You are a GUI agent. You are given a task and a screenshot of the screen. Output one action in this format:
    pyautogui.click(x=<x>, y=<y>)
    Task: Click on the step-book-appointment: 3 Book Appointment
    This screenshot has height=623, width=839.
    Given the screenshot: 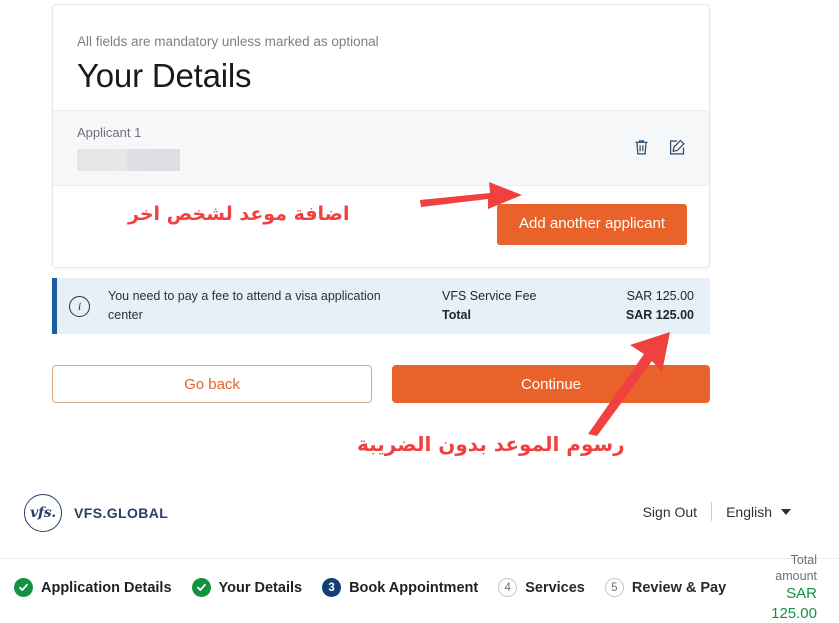 What is the action you would take?
    pyautogui.click(x=400, y=587)
    